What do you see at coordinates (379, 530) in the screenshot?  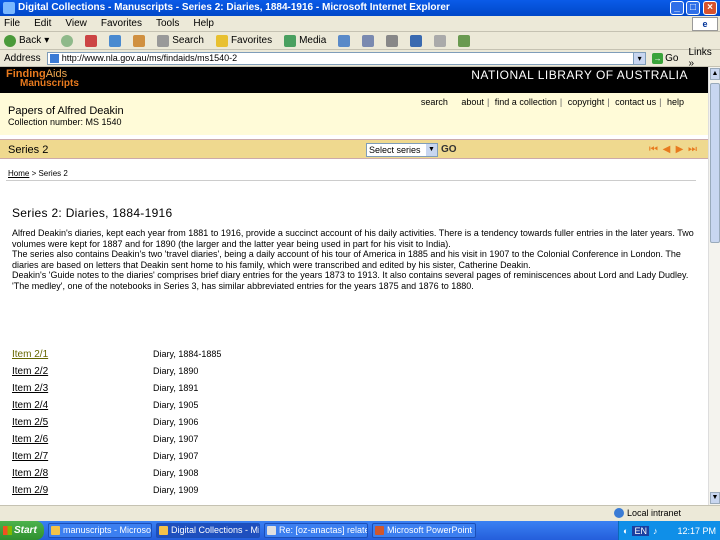 I see `powerpoint-icon` at bounding box center [379, 530].